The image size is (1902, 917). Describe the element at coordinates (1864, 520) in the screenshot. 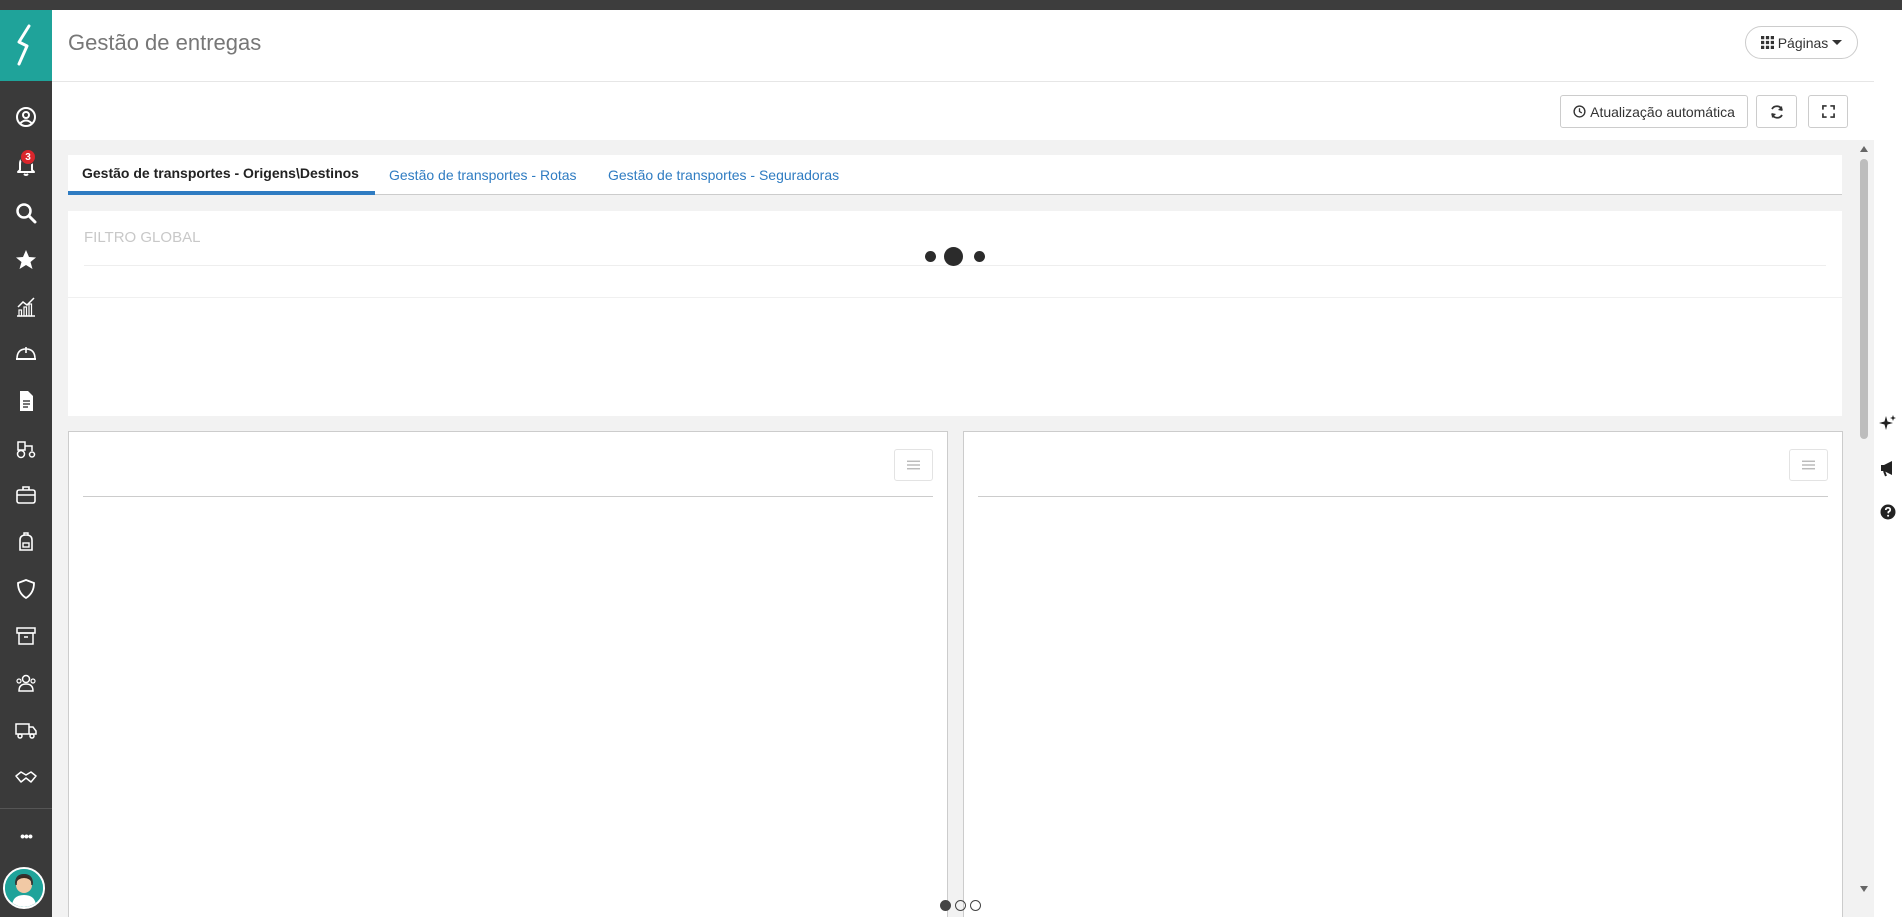

I see `vertical-scrollbar` at that location.